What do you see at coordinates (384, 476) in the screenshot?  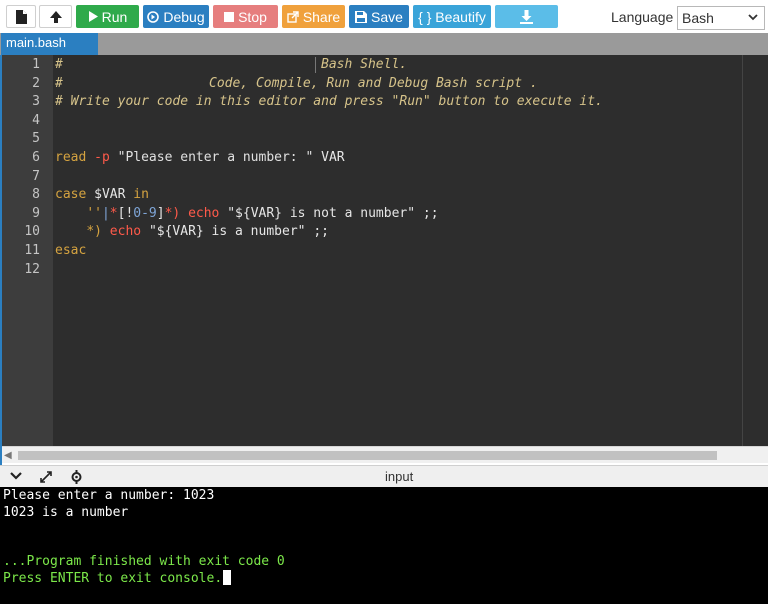 I see `input-panel-header: input` at bounding box center [384, 476].